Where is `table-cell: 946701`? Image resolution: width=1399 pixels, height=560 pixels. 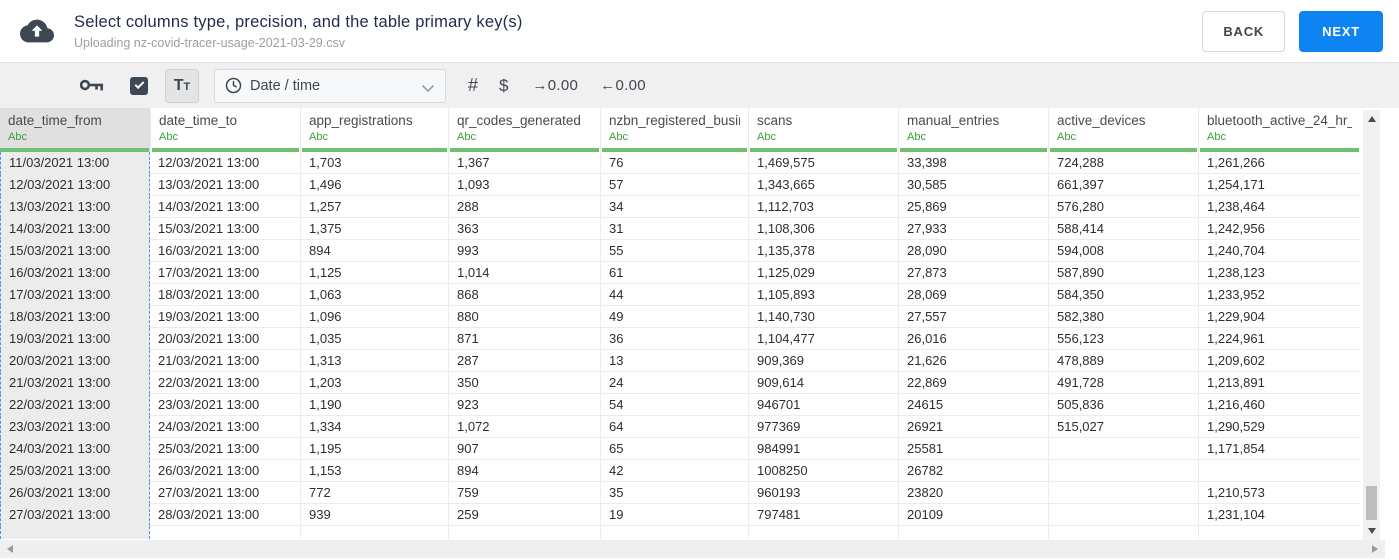 table-cell: 946701 is located at coordinates (823, 405).